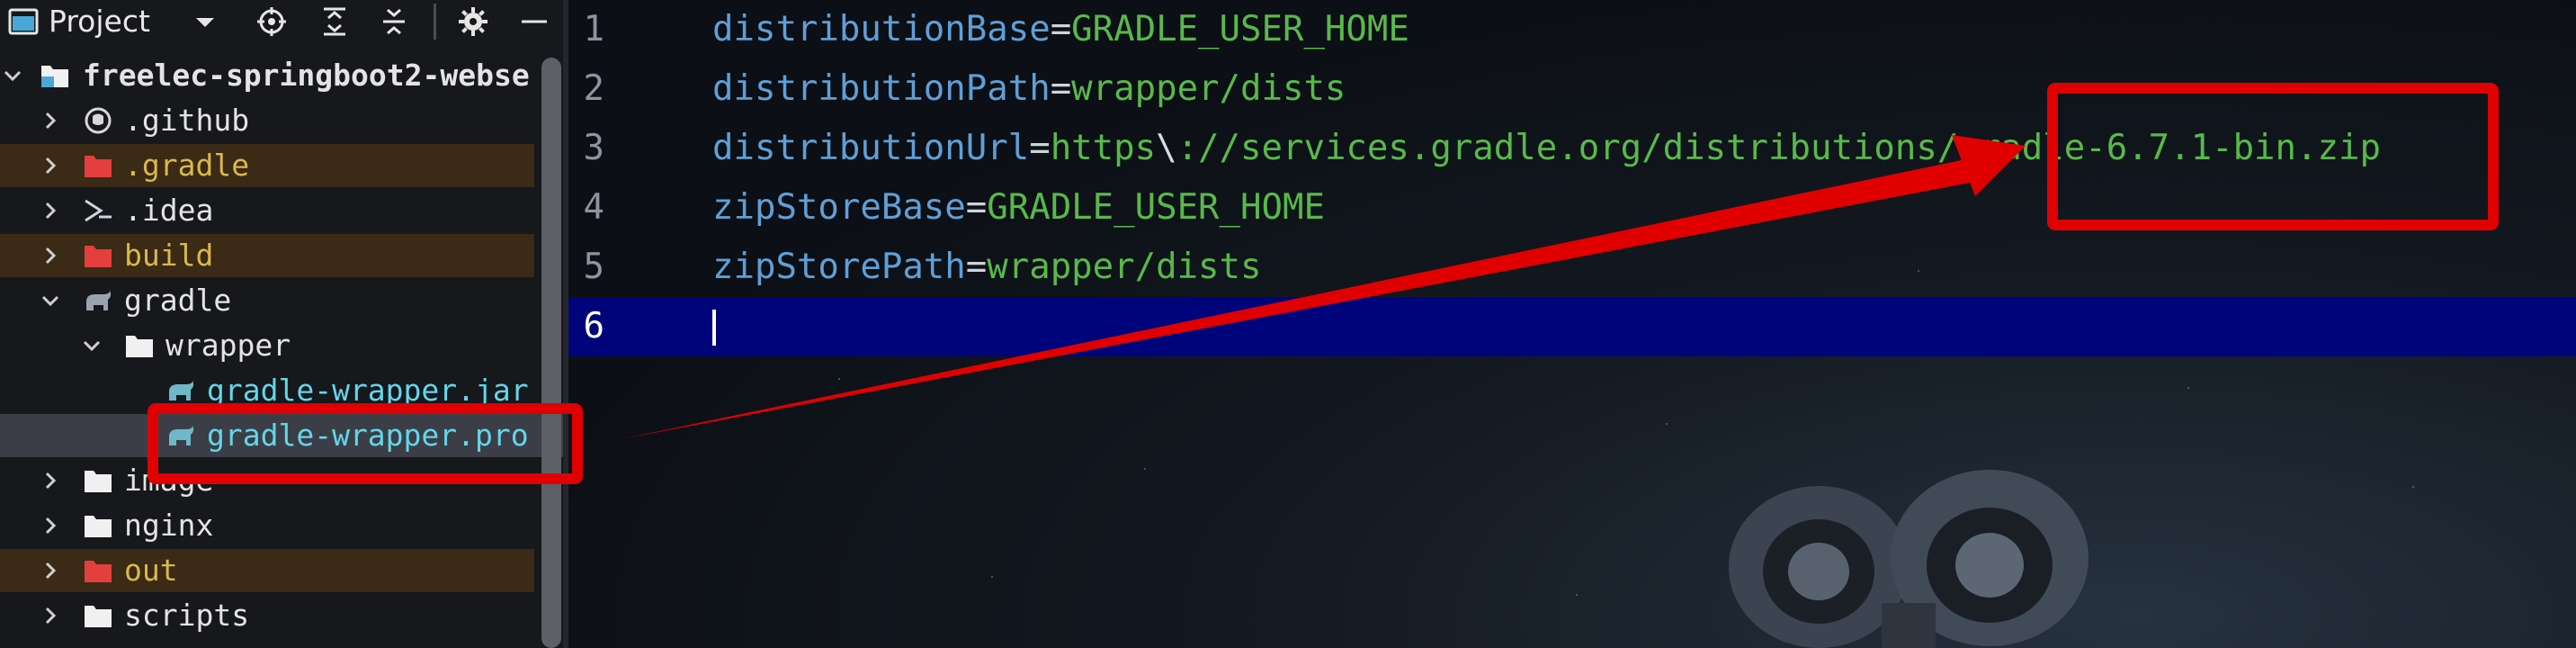  I want to click on github-icon, so click(98, 120).